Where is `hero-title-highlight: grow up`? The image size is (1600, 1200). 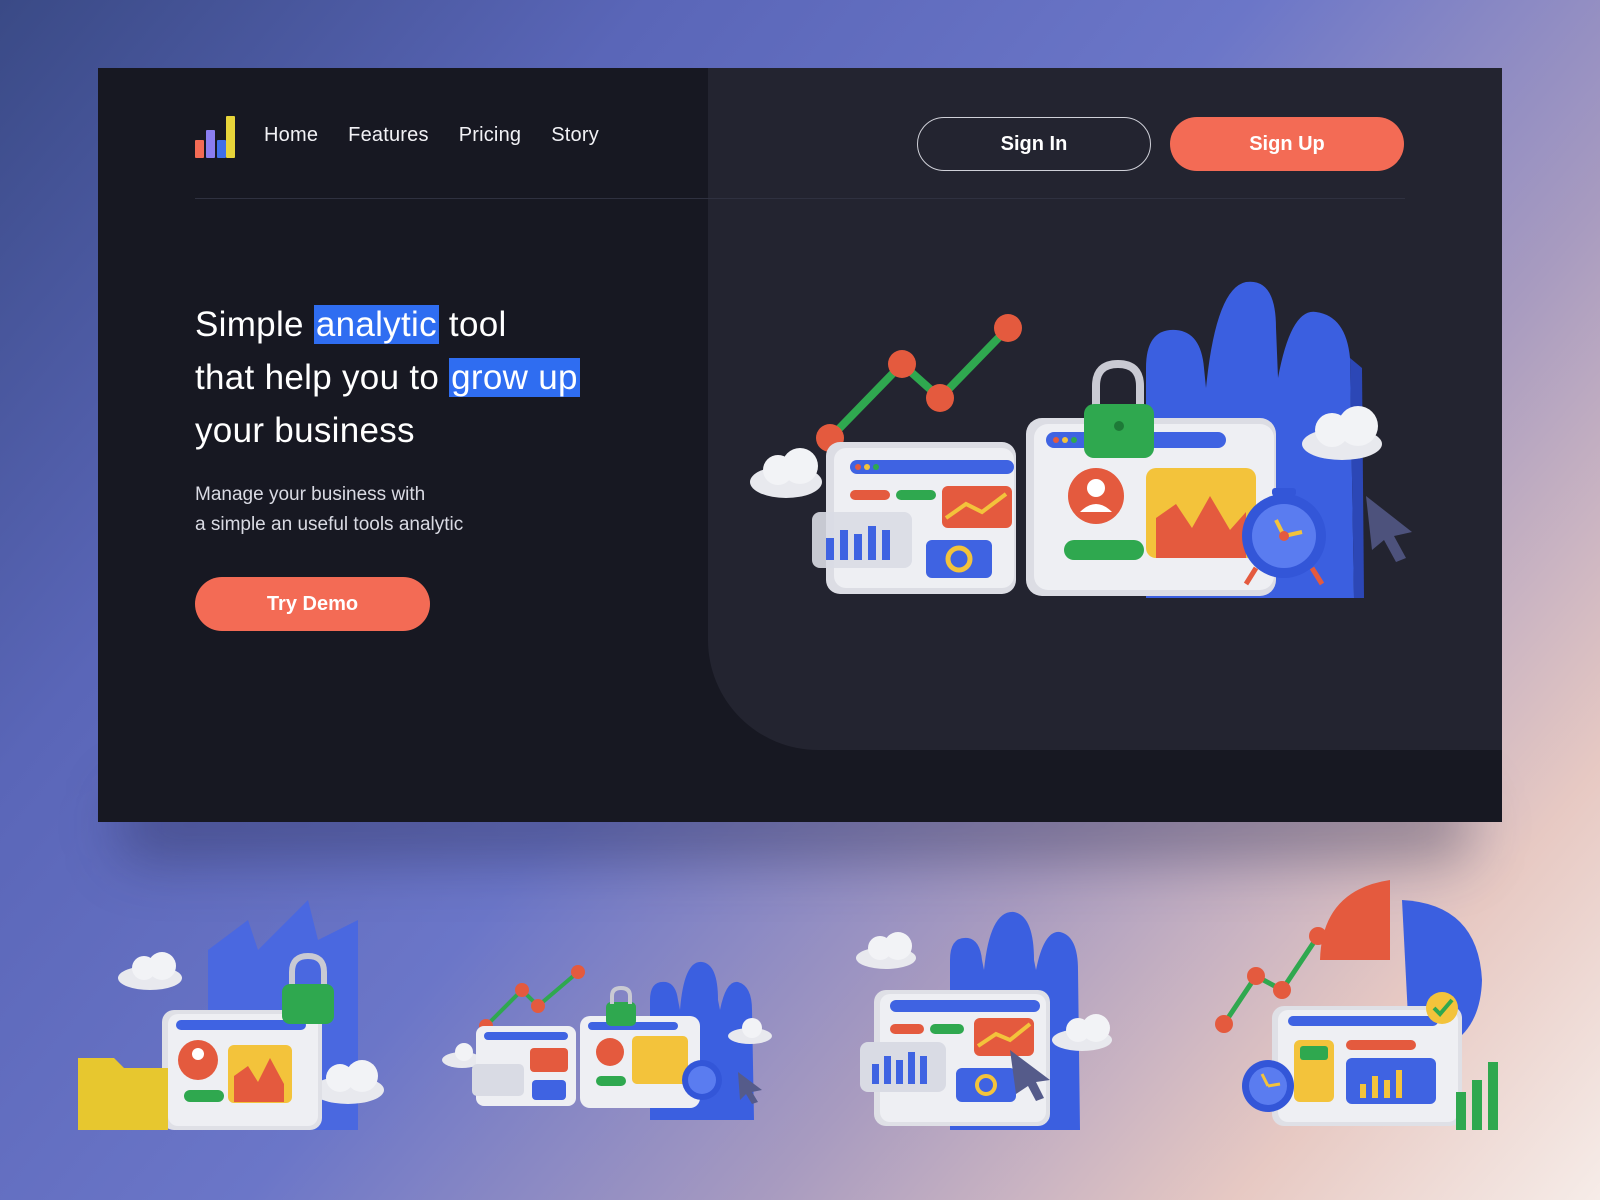 hero-title-highlight: grow up is located at coordinates (514, 377).